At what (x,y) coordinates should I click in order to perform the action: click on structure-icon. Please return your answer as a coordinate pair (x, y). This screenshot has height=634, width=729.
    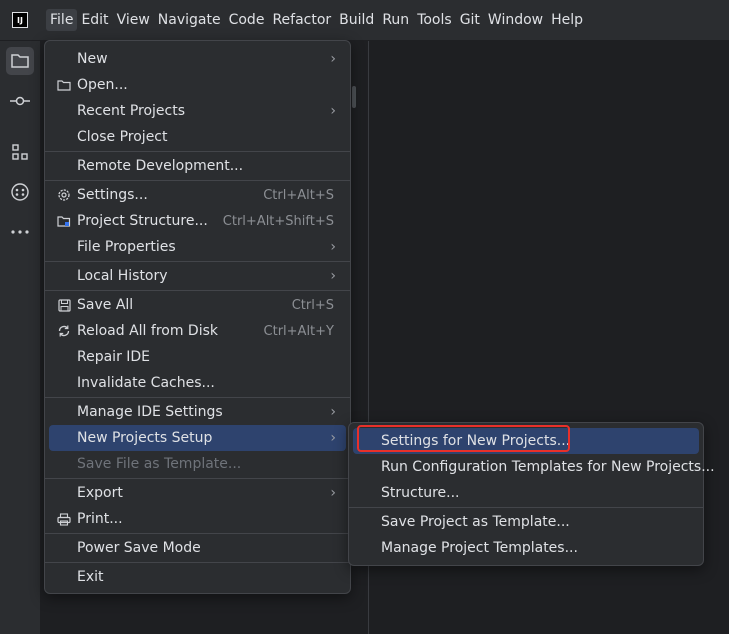
    Looking at the image, I should click on (20, 152).